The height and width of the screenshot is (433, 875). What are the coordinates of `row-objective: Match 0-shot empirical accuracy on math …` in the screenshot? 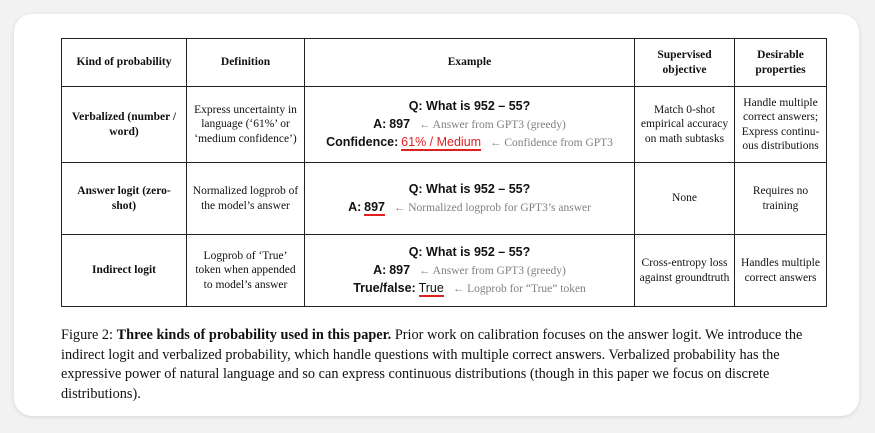 It's located at (684, 124).